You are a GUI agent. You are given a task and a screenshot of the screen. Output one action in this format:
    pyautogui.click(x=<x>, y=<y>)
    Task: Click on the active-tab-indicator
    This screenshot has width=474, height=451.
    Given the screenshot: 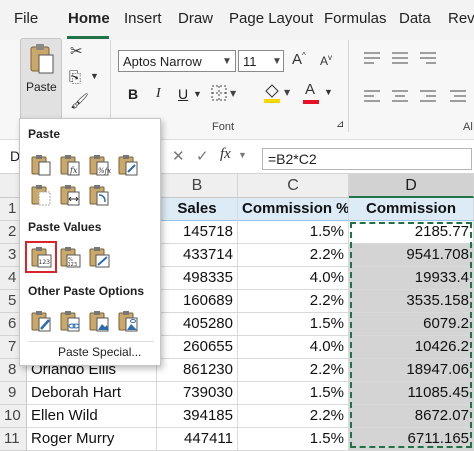 What is the action you would take?
    pyautogui.click(x=88, y=37)
    